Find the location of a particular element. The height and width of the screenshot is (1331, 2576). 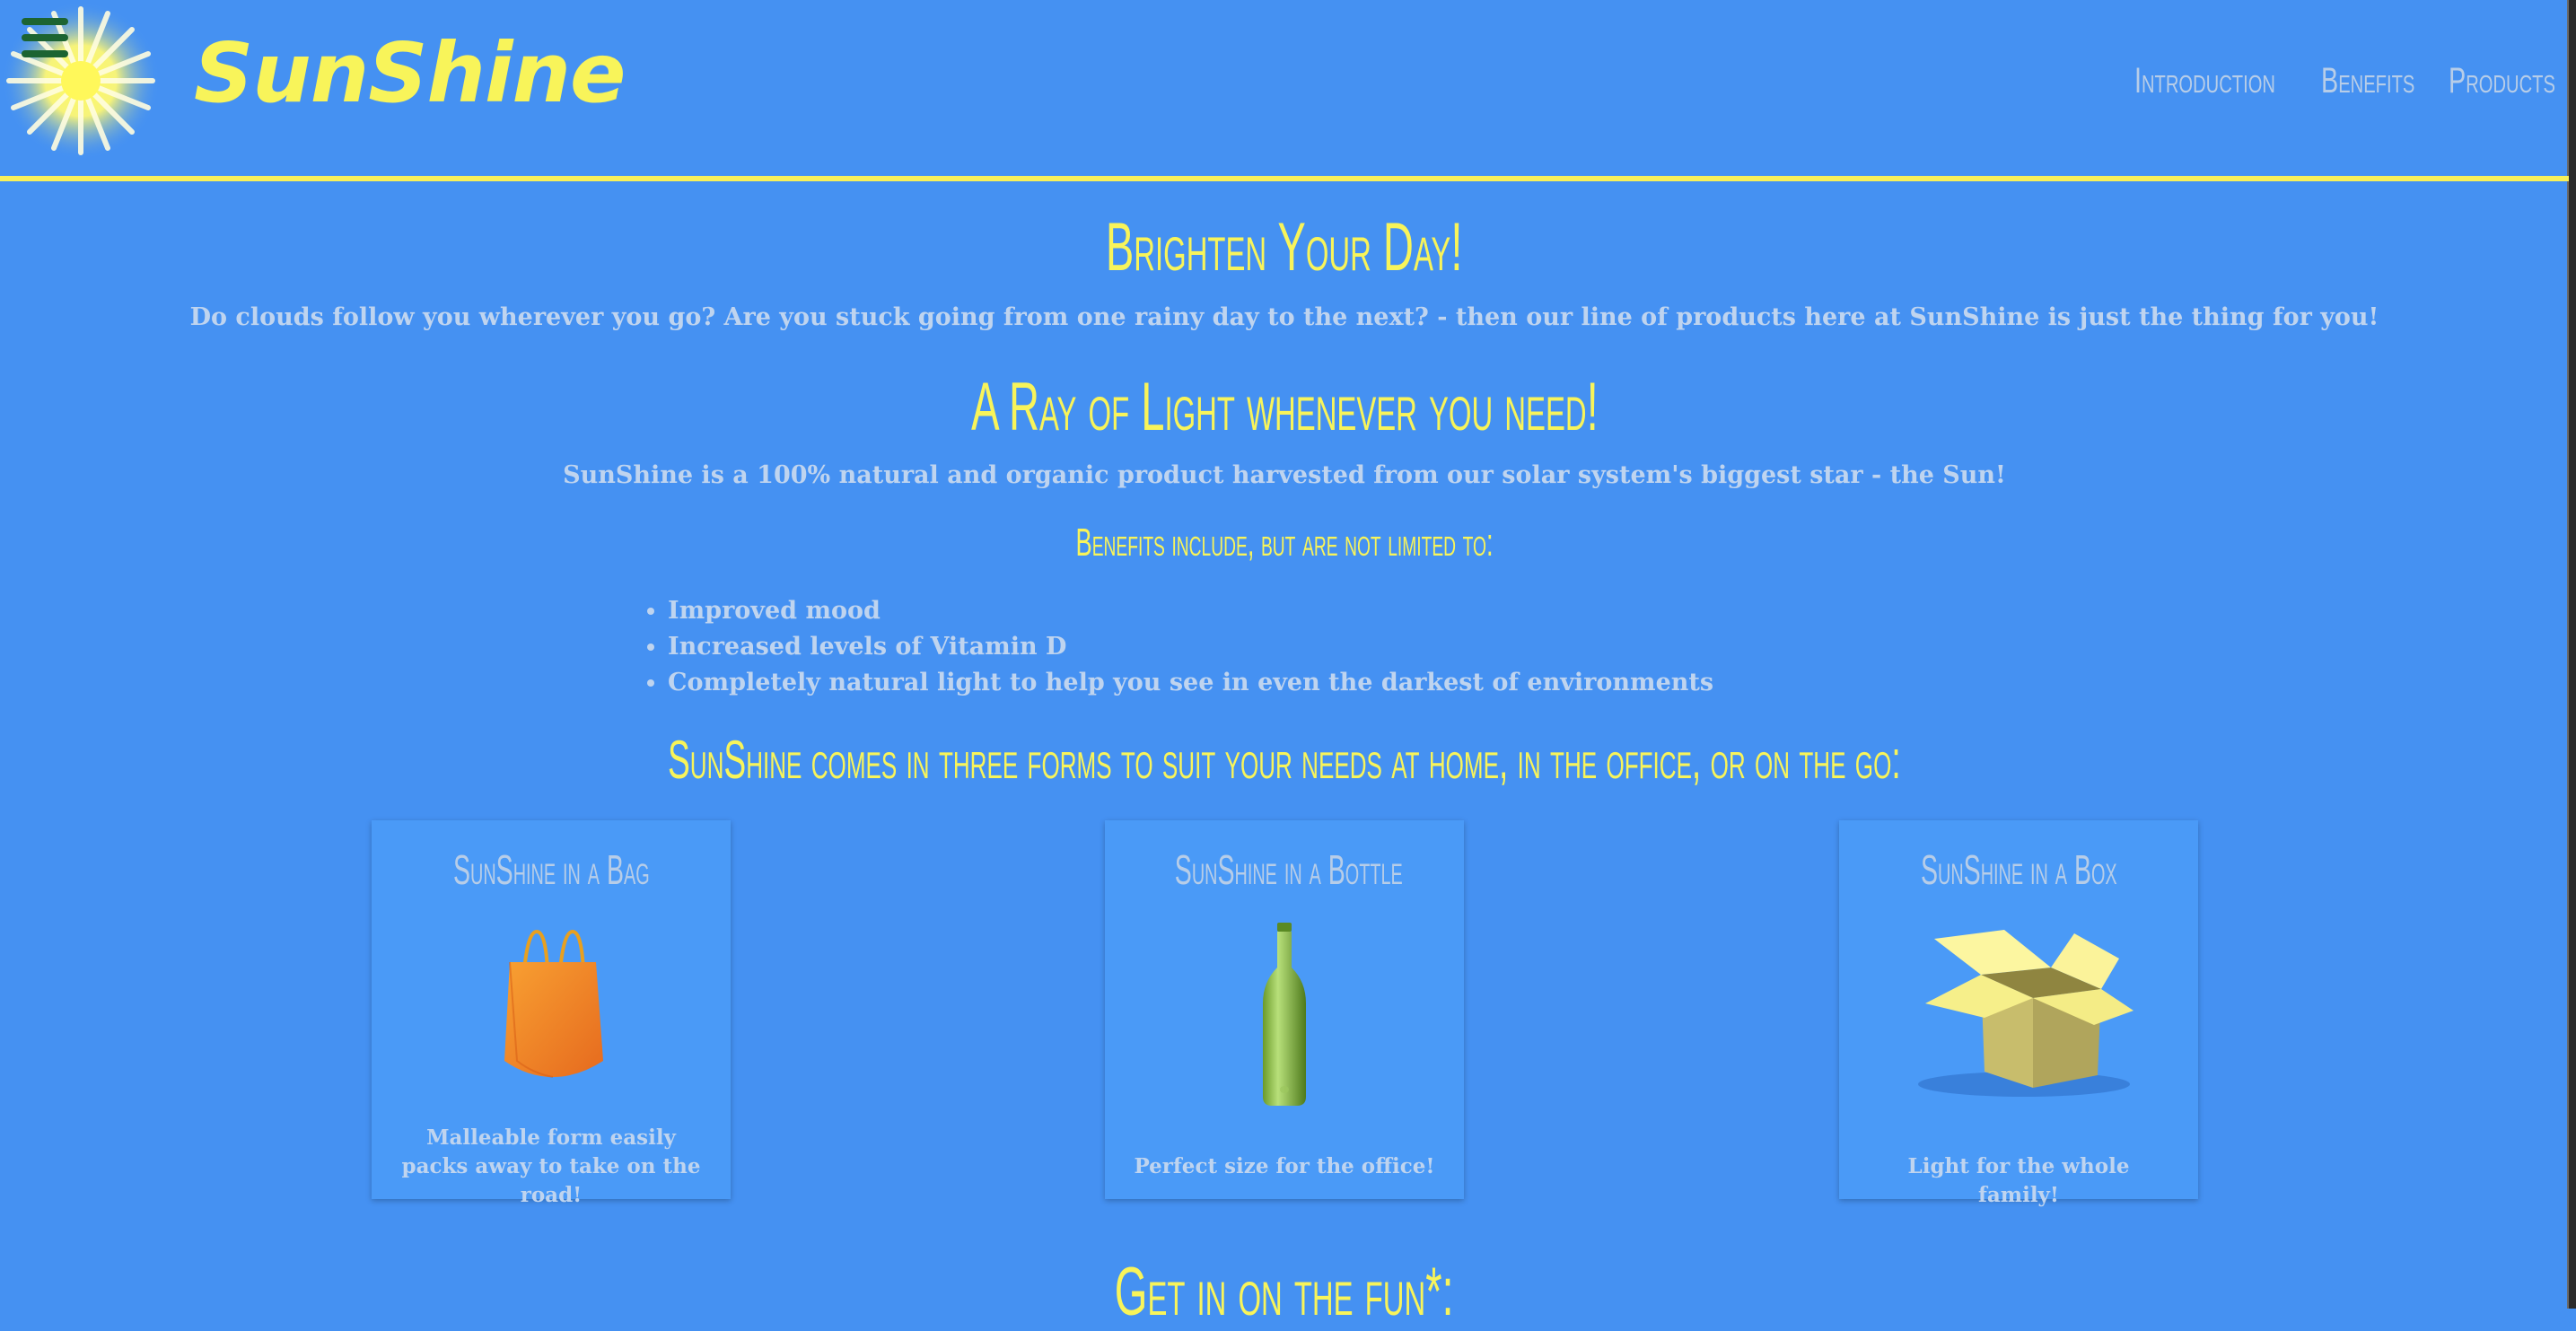

site-header: SunShine Introduction Benefits Products is located at coordinates (1284, 89).